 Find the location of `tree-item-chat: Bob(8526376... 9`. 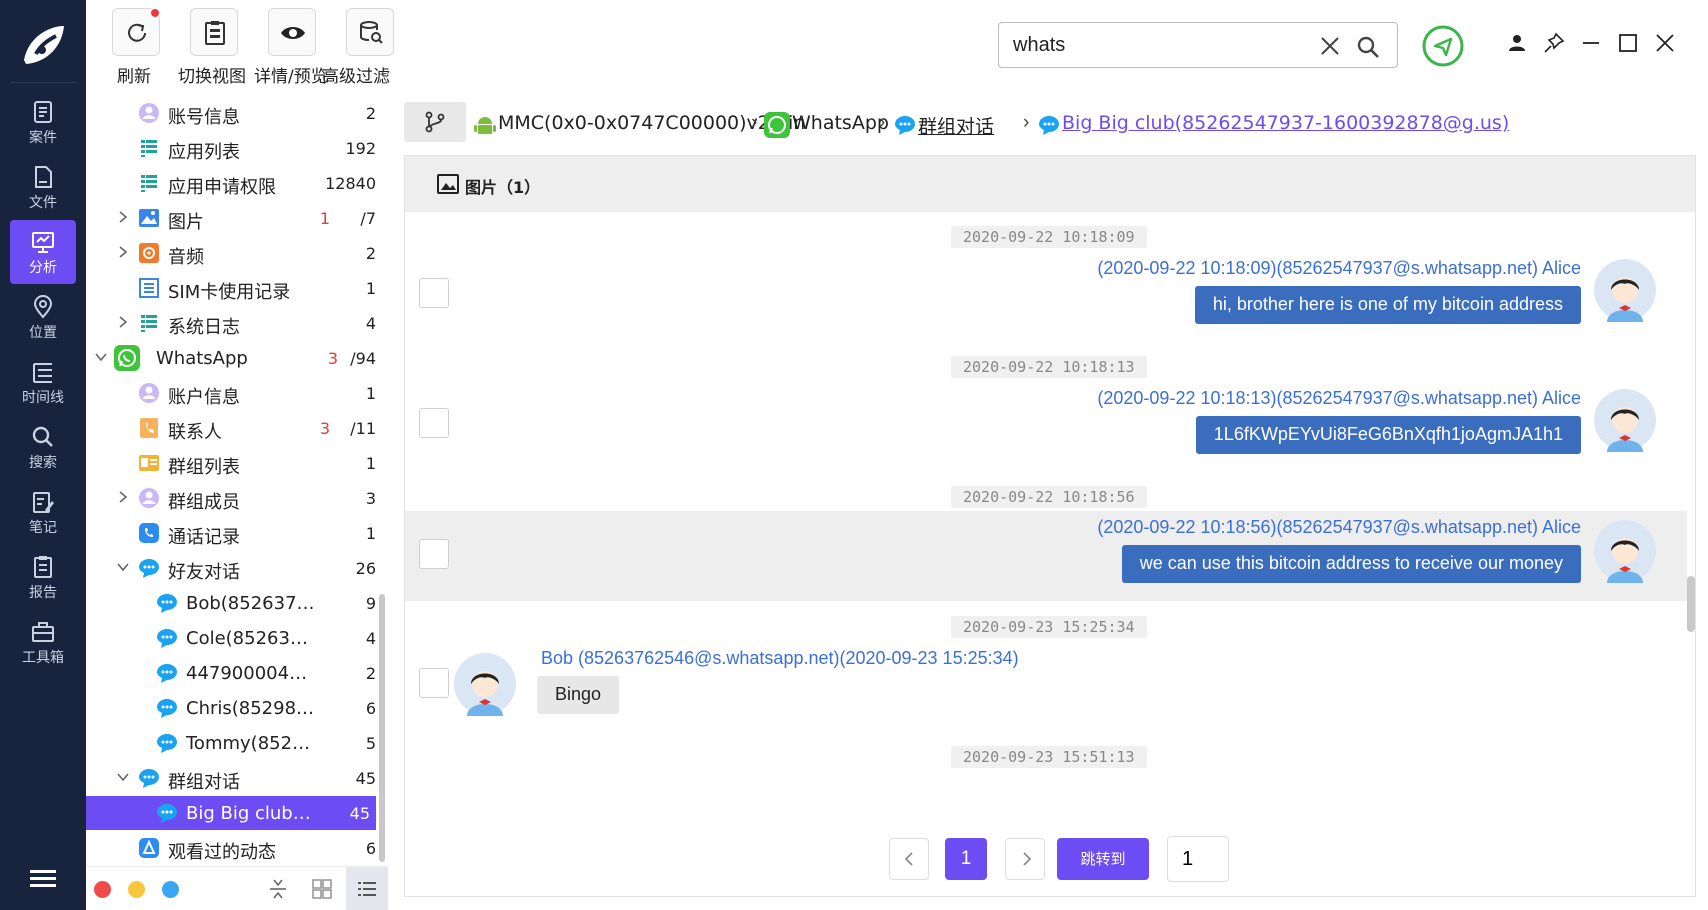

tree-item-chat: Bob(8526376... 9 is located at coordinates (231, 603).